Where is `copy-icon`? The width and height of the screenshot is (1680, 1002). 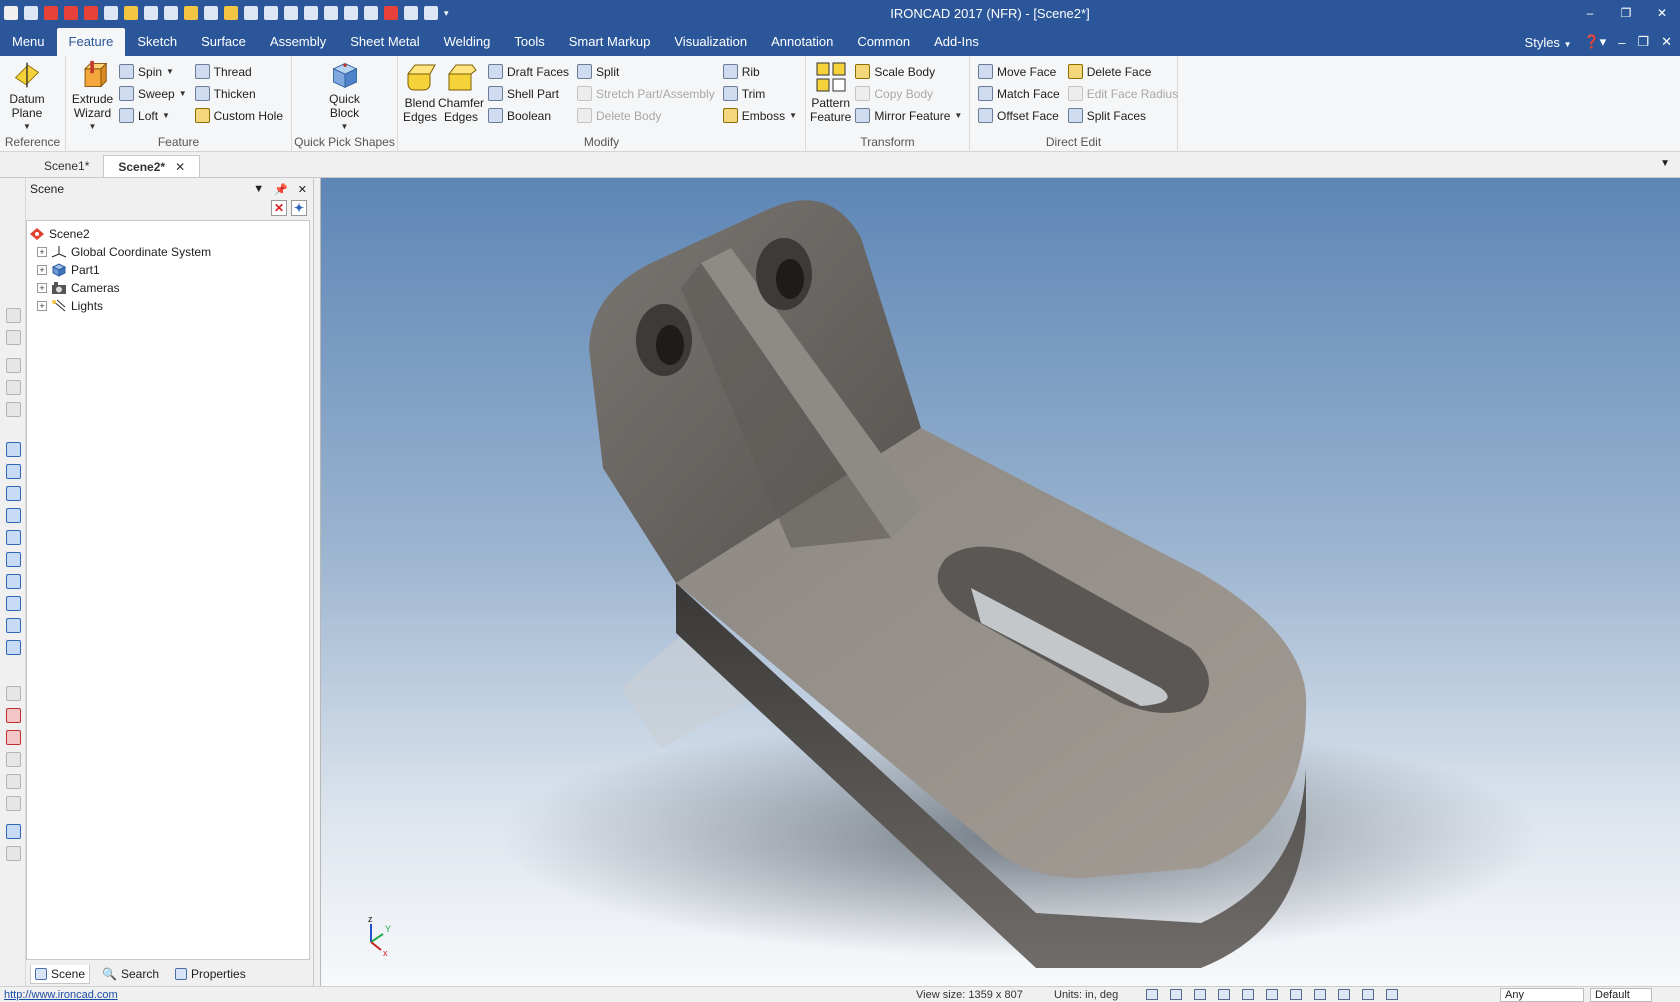 copy-icon is located at coordinates (231, 13).